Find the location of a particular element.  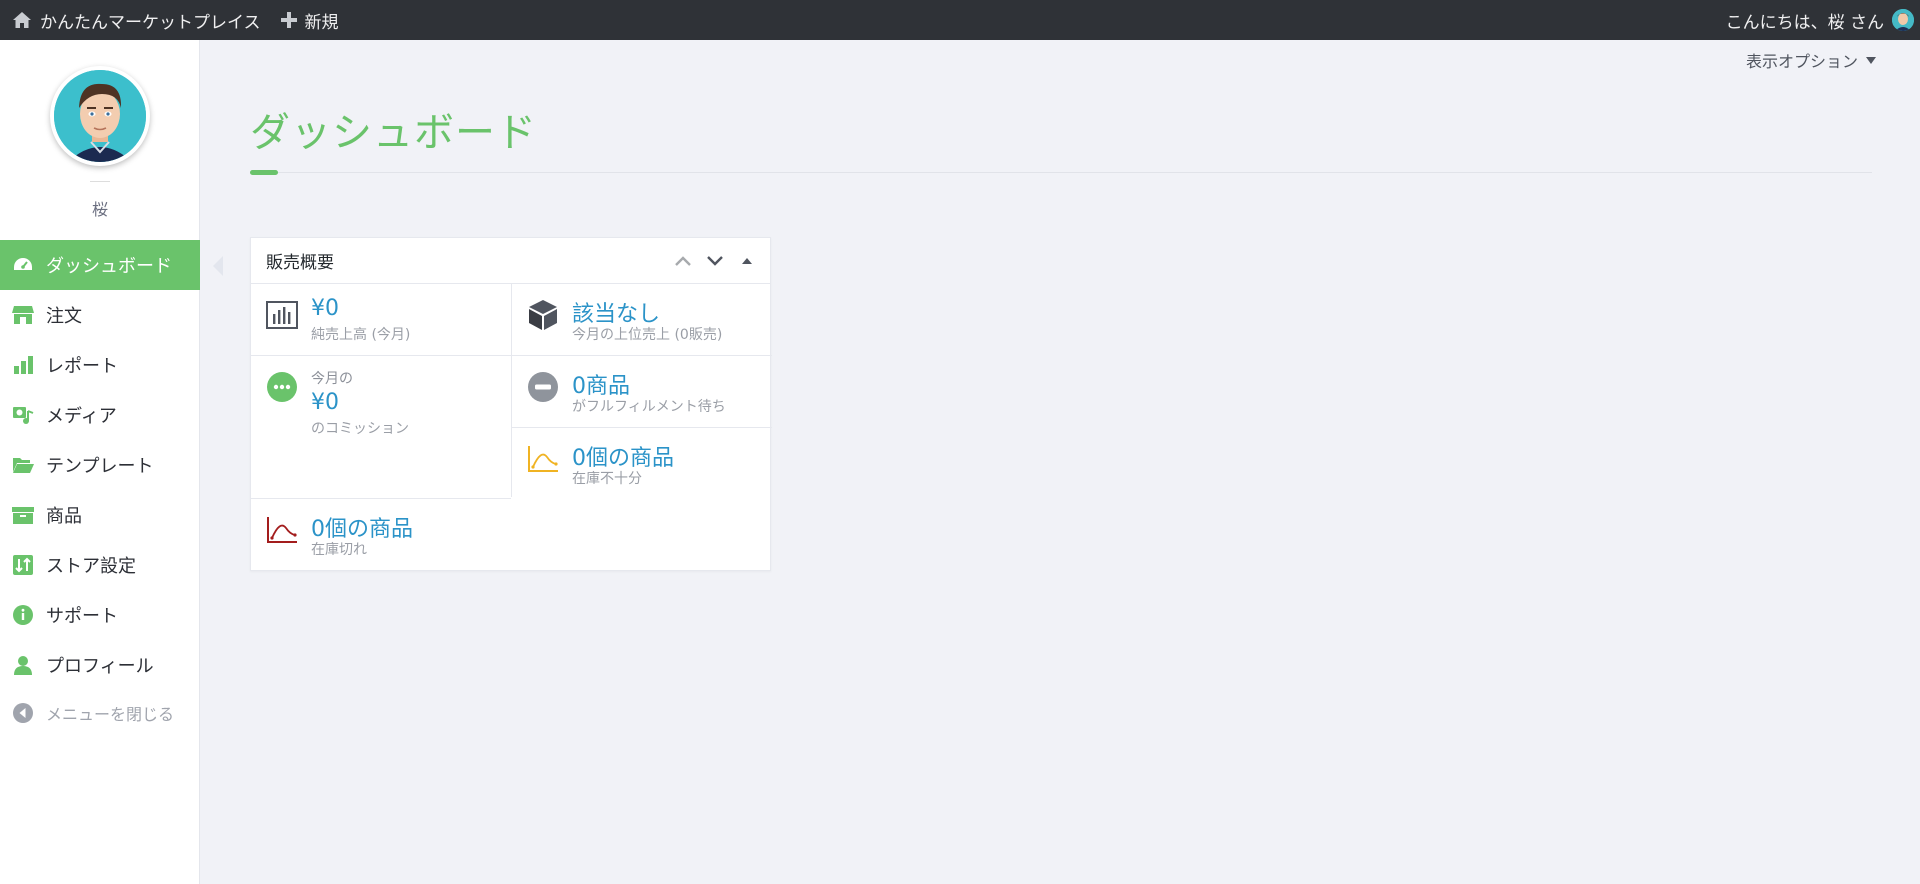

store-icon is located at coordinates (23, 315).